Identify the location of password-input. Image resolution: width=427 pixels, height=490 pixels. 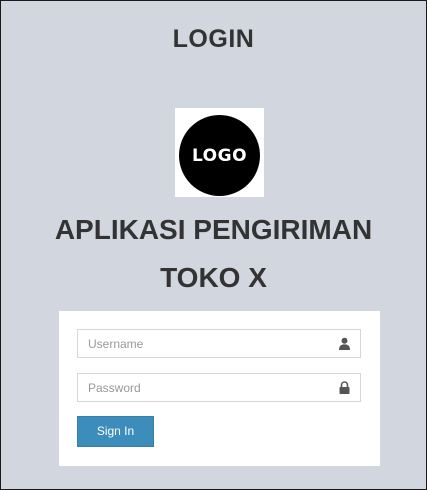
(203, 387).